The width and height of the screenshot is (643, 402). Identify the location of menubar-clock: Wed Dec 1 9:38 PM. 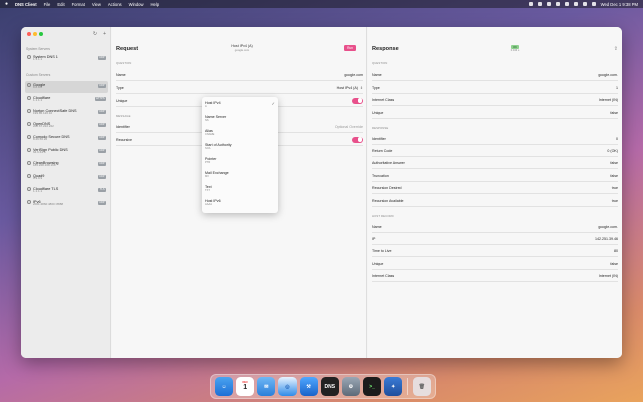
(619, 4).